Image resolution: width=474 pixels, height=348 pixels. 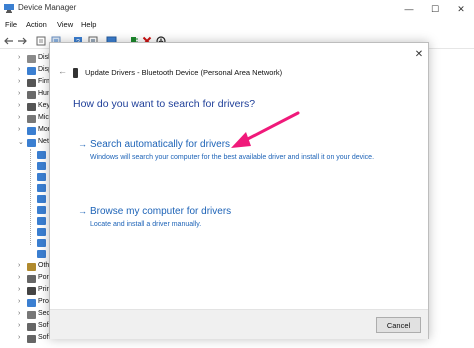 I want to click on menu-view: View, so click(x=65, y=24).